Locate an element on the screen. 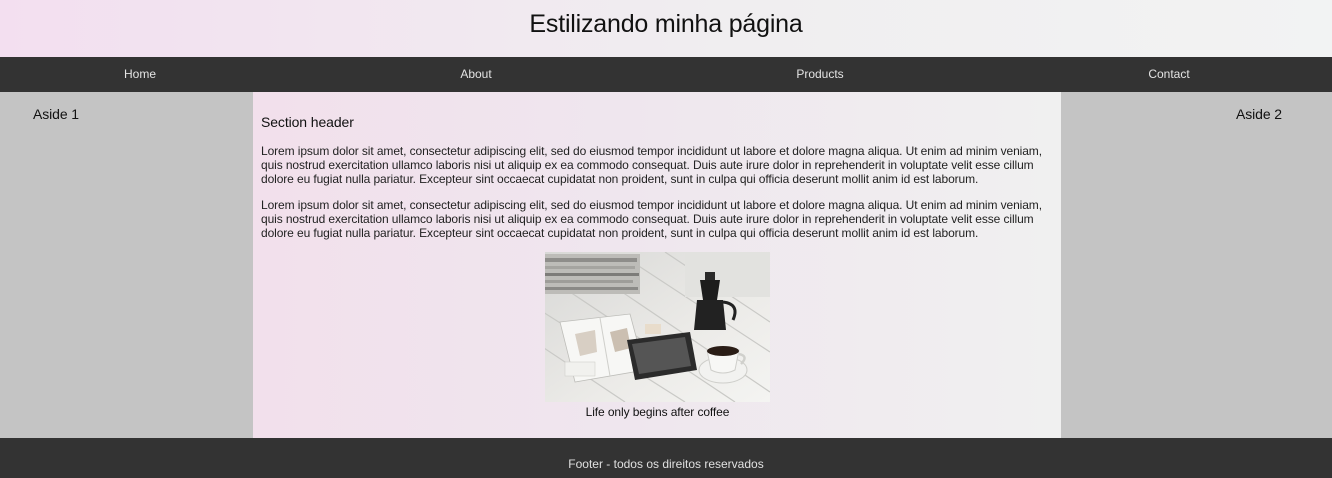 Image resolution: width=1332 pixels, height=478 pixels. page-title: Estilizando minha página is located at coordinates (666, 24).